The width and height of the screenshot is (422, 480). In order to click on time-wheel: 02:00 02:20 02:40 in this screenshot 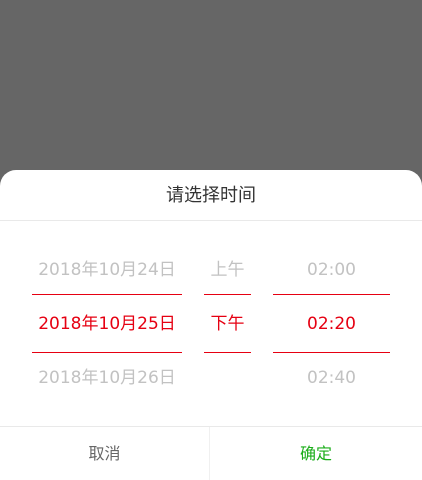, I will do `click(331, 323)`.